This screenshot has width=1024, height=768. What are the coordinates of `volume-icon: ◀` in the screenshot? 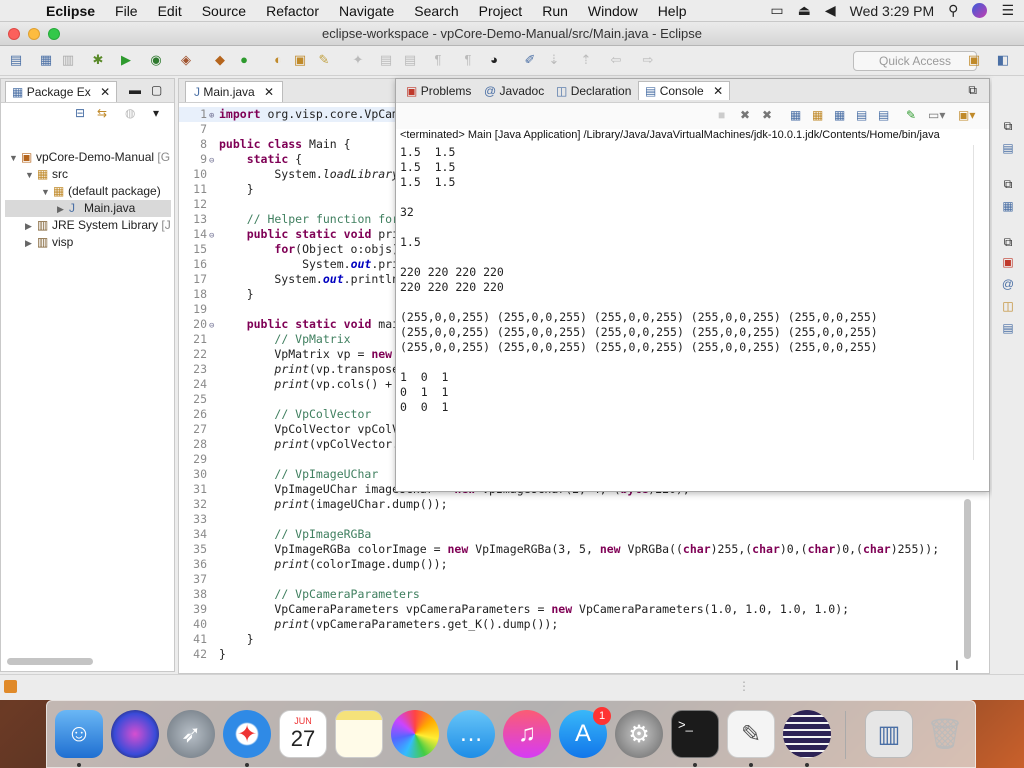 It's located at (830, 10).